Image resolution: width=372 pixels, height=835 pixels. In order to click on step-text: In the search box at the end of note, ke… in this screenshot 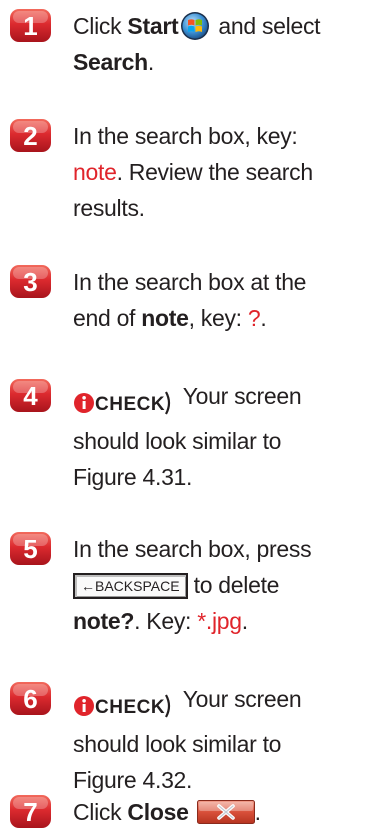, I will do `click(220, 300)`.